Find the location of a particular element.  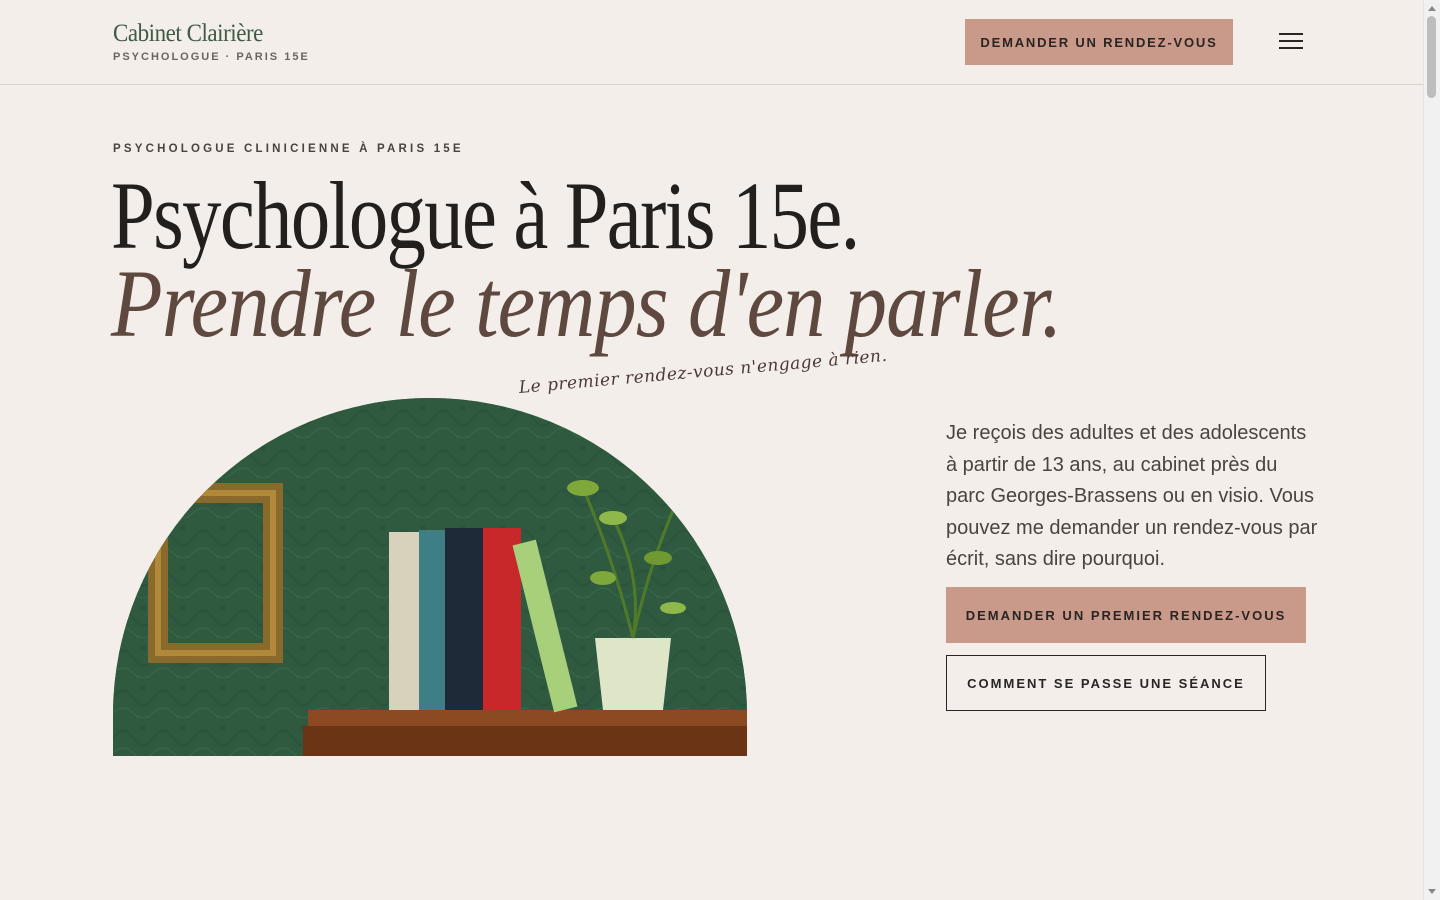

hero-title-line2: Prendre le temps d'en parler. is located at coordinates (586, 303).